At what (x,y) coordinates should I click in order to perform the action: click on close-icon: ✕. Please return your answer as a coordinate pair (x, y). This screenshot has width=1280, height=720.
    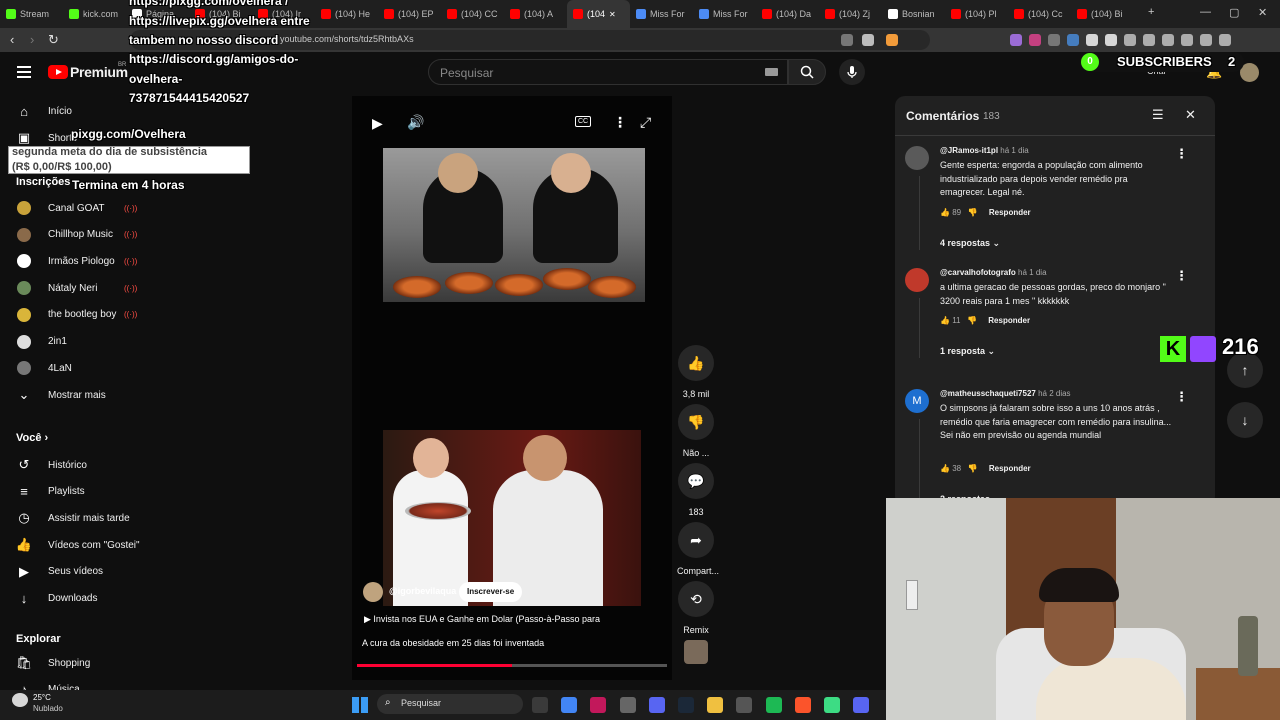
    Looking at the image, I should click on (1190, 115).